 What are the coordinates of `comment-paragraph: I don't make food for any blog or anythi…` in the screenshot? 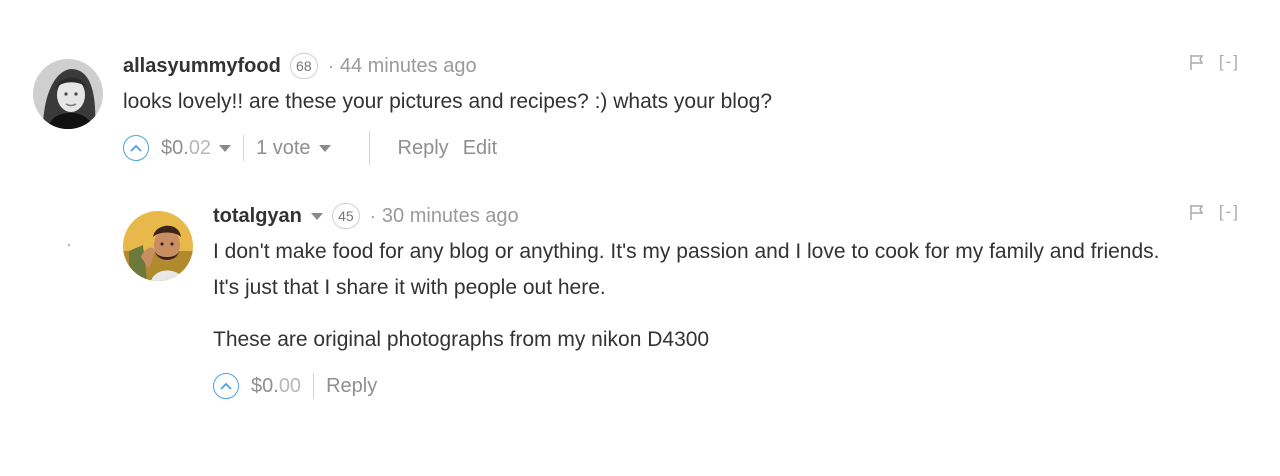 It's located at (686, 251).